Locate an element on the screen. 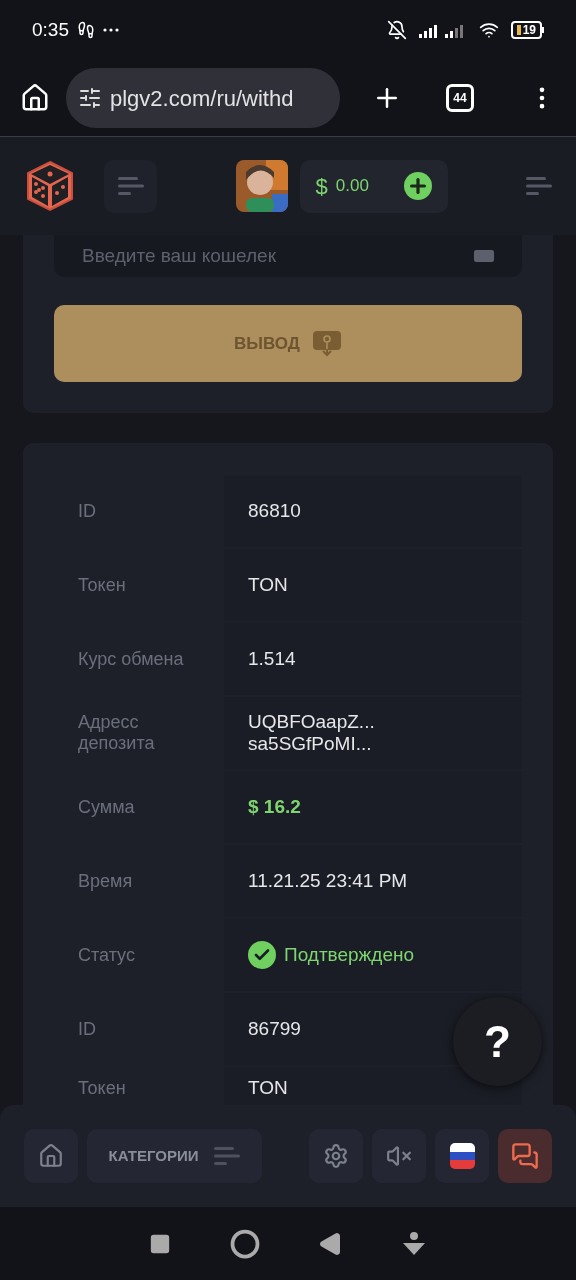 The height and width of the screenshot is (1280, 576). settings-icon is located at coordinates (336, 1156).